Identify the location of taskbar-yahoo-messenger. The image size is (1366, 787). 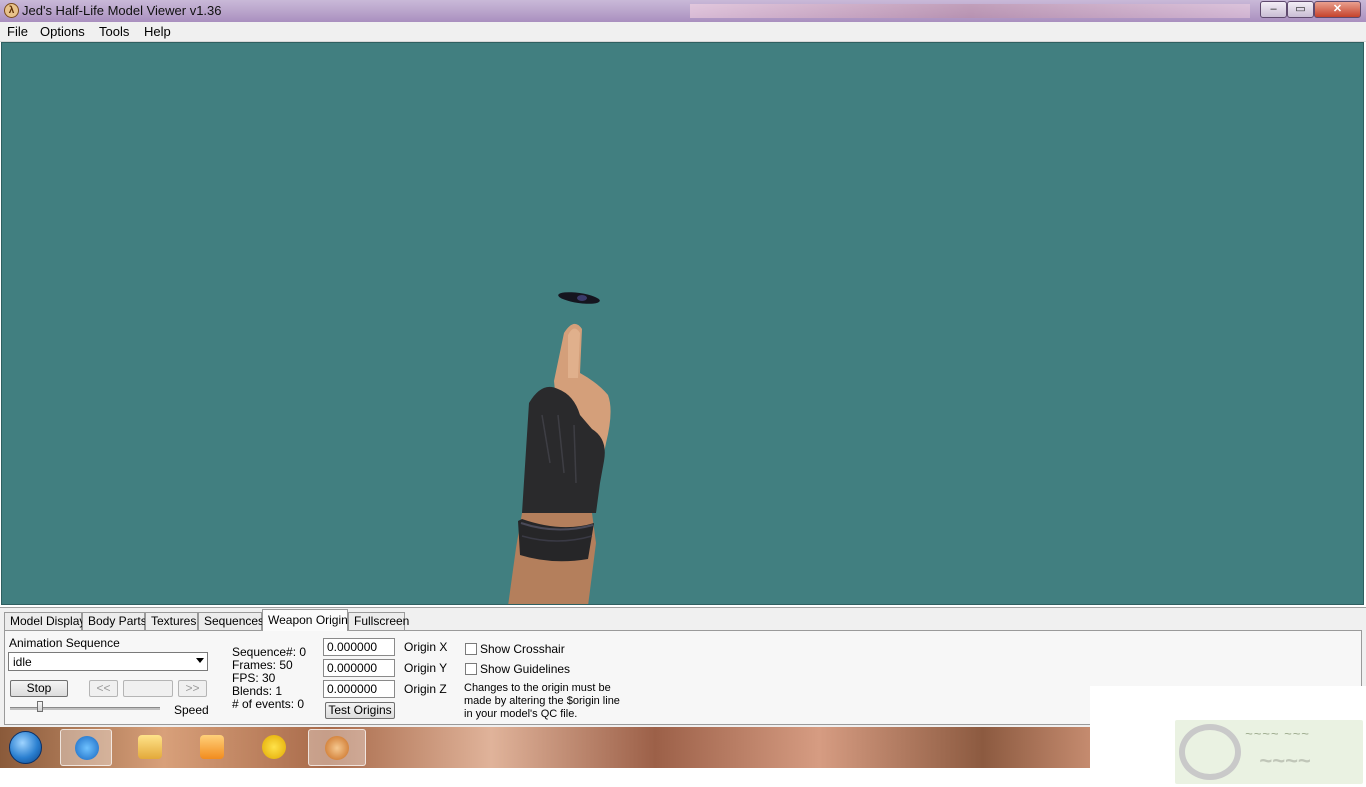
(274, 747).